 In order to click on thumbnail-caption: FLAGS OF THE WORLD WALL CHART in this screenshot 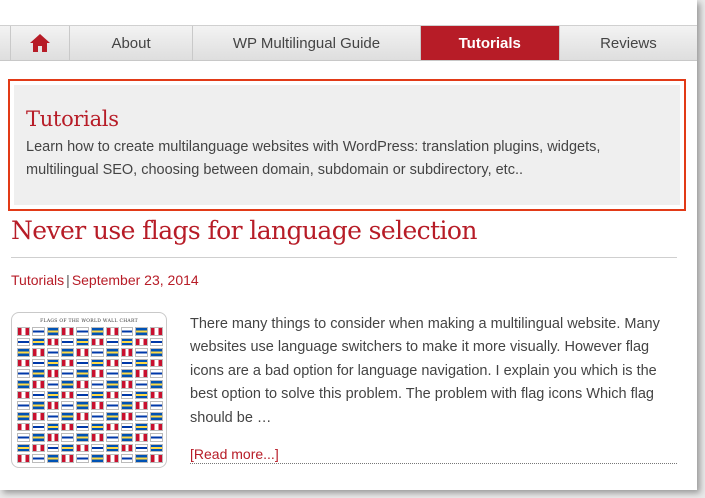, I will do `click(89, 321)`.